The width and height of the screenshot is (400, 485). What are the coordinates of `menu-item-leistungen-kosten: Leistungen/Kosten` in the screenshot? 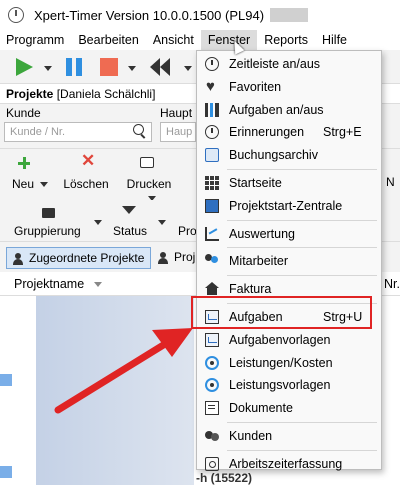 It's located at (289, 363).